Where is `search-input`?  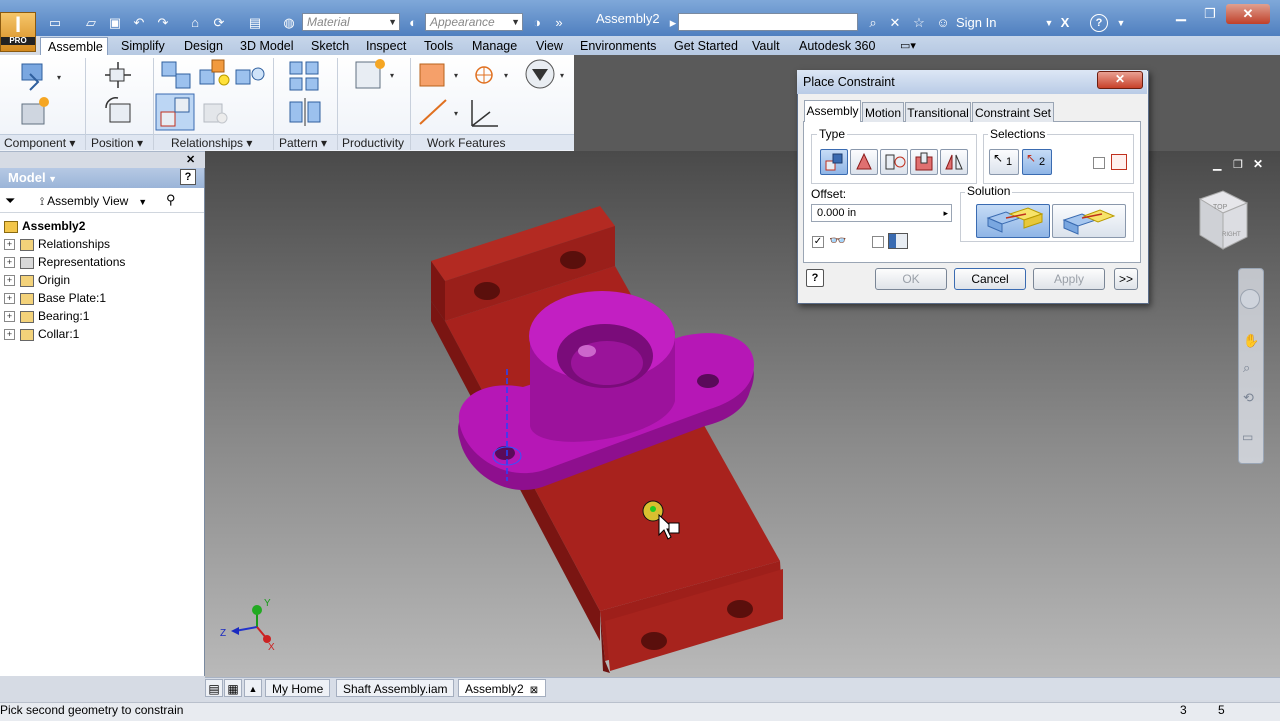
search-input is located at coordinates (768, 22).